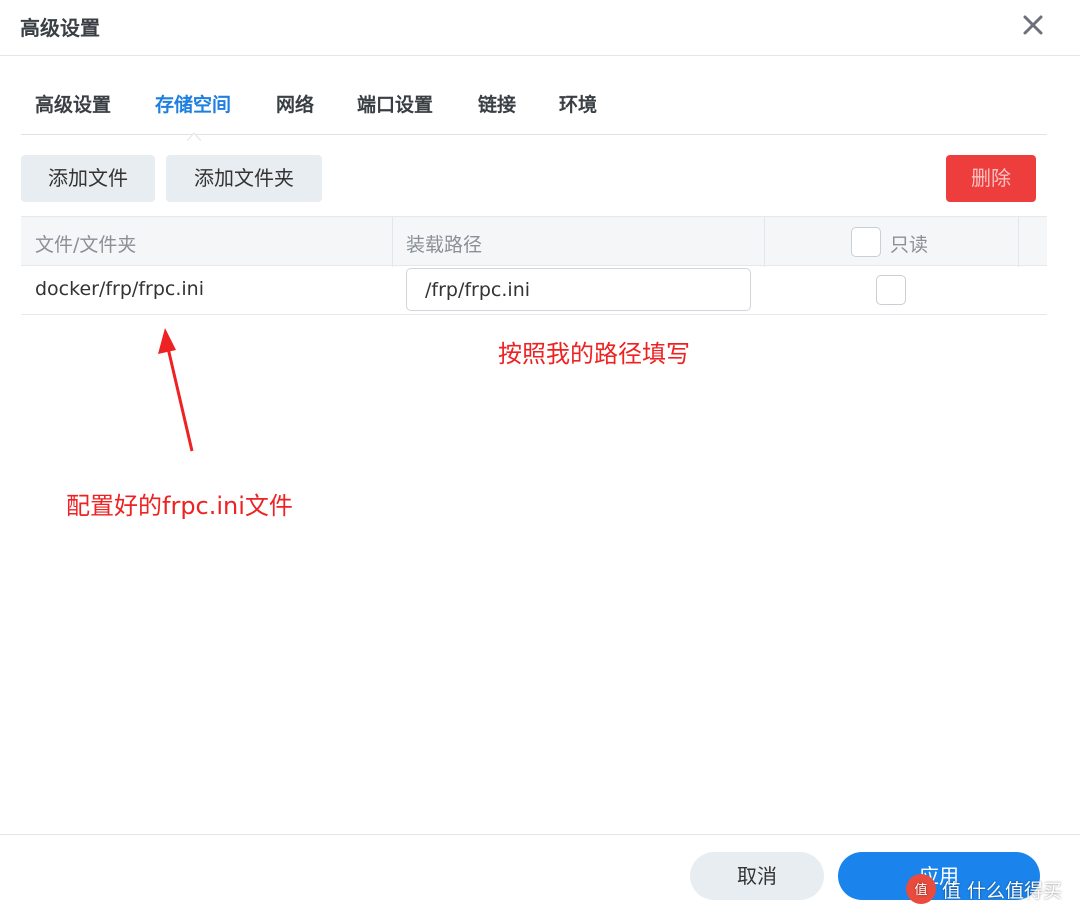 Image resolution: width=1080 pixels, height=916 pixels. I want to click on dialog-title: 高级设置, so click(60, 28).